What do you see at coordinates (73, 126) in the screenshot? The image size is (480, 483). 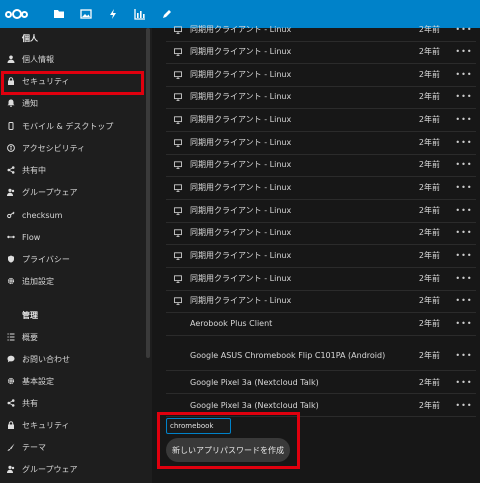 I see `sidebar-item-mobile-desktop: モバイル & デスクトップ` at bounding box center [73, 126].